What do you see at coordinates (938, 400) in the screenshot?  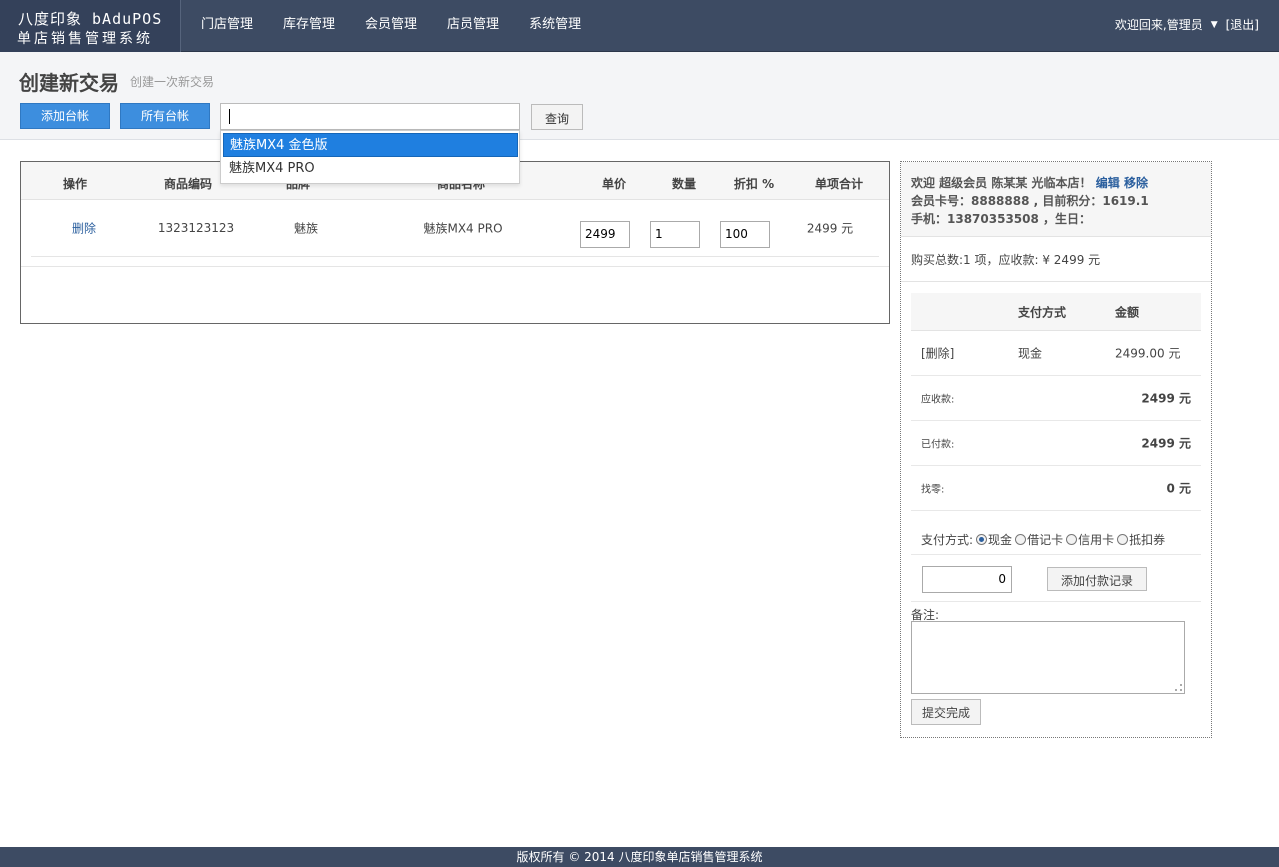 I see `due-label: 应收款:` at bounding box center [938, 400].